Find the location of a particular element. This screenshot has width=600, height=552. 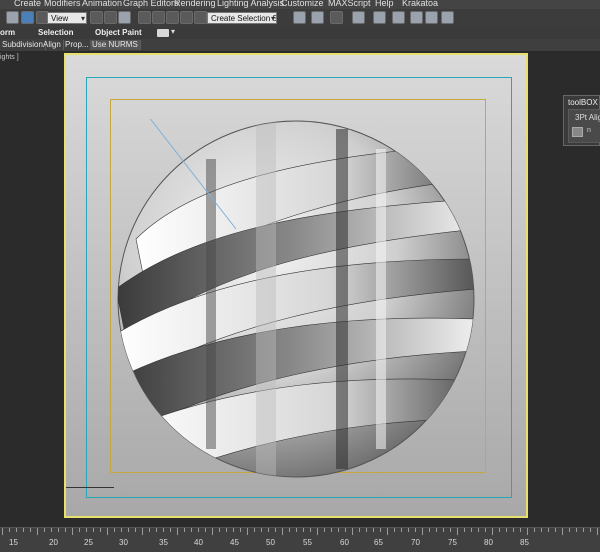

menu-animation: Animation is located at coordinates (102, 4).